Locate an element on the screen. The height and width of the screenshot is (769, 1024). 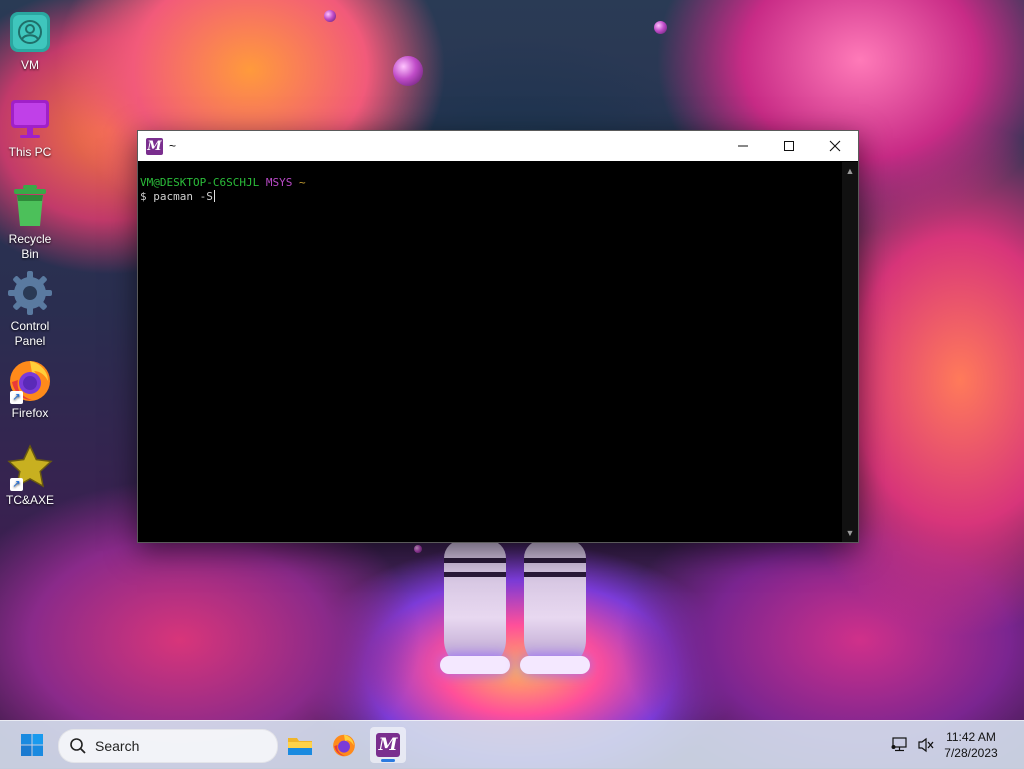
maximize-icon is located at coordinates (789, 146).